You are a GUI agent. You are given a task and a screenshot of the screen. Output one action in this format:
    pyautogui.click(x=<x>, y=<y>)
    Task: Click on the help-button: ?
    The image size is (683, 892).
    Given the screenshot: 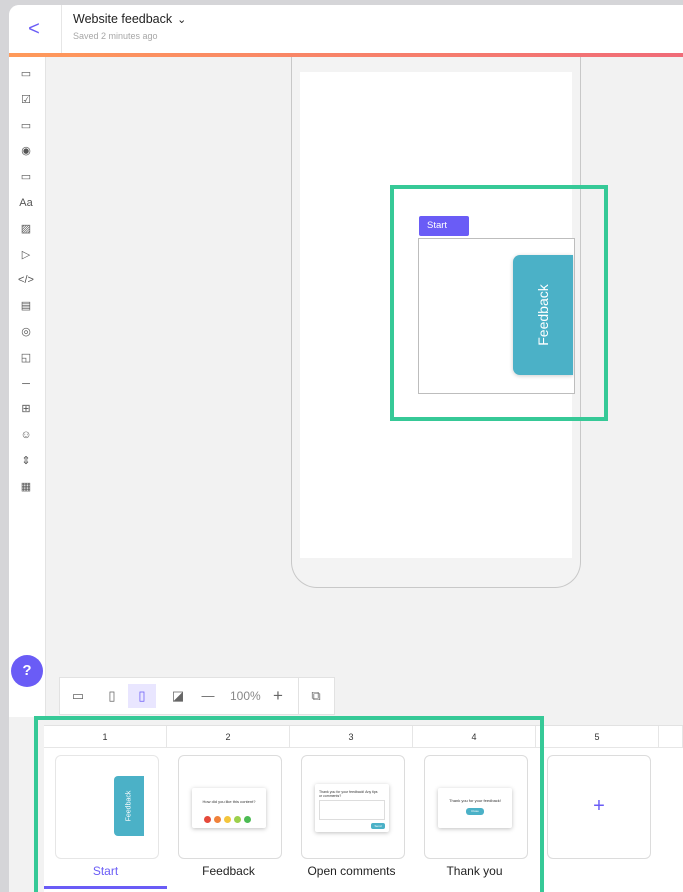 What is the action you would take?
    pyautogui.click(x=27, y=671)
    